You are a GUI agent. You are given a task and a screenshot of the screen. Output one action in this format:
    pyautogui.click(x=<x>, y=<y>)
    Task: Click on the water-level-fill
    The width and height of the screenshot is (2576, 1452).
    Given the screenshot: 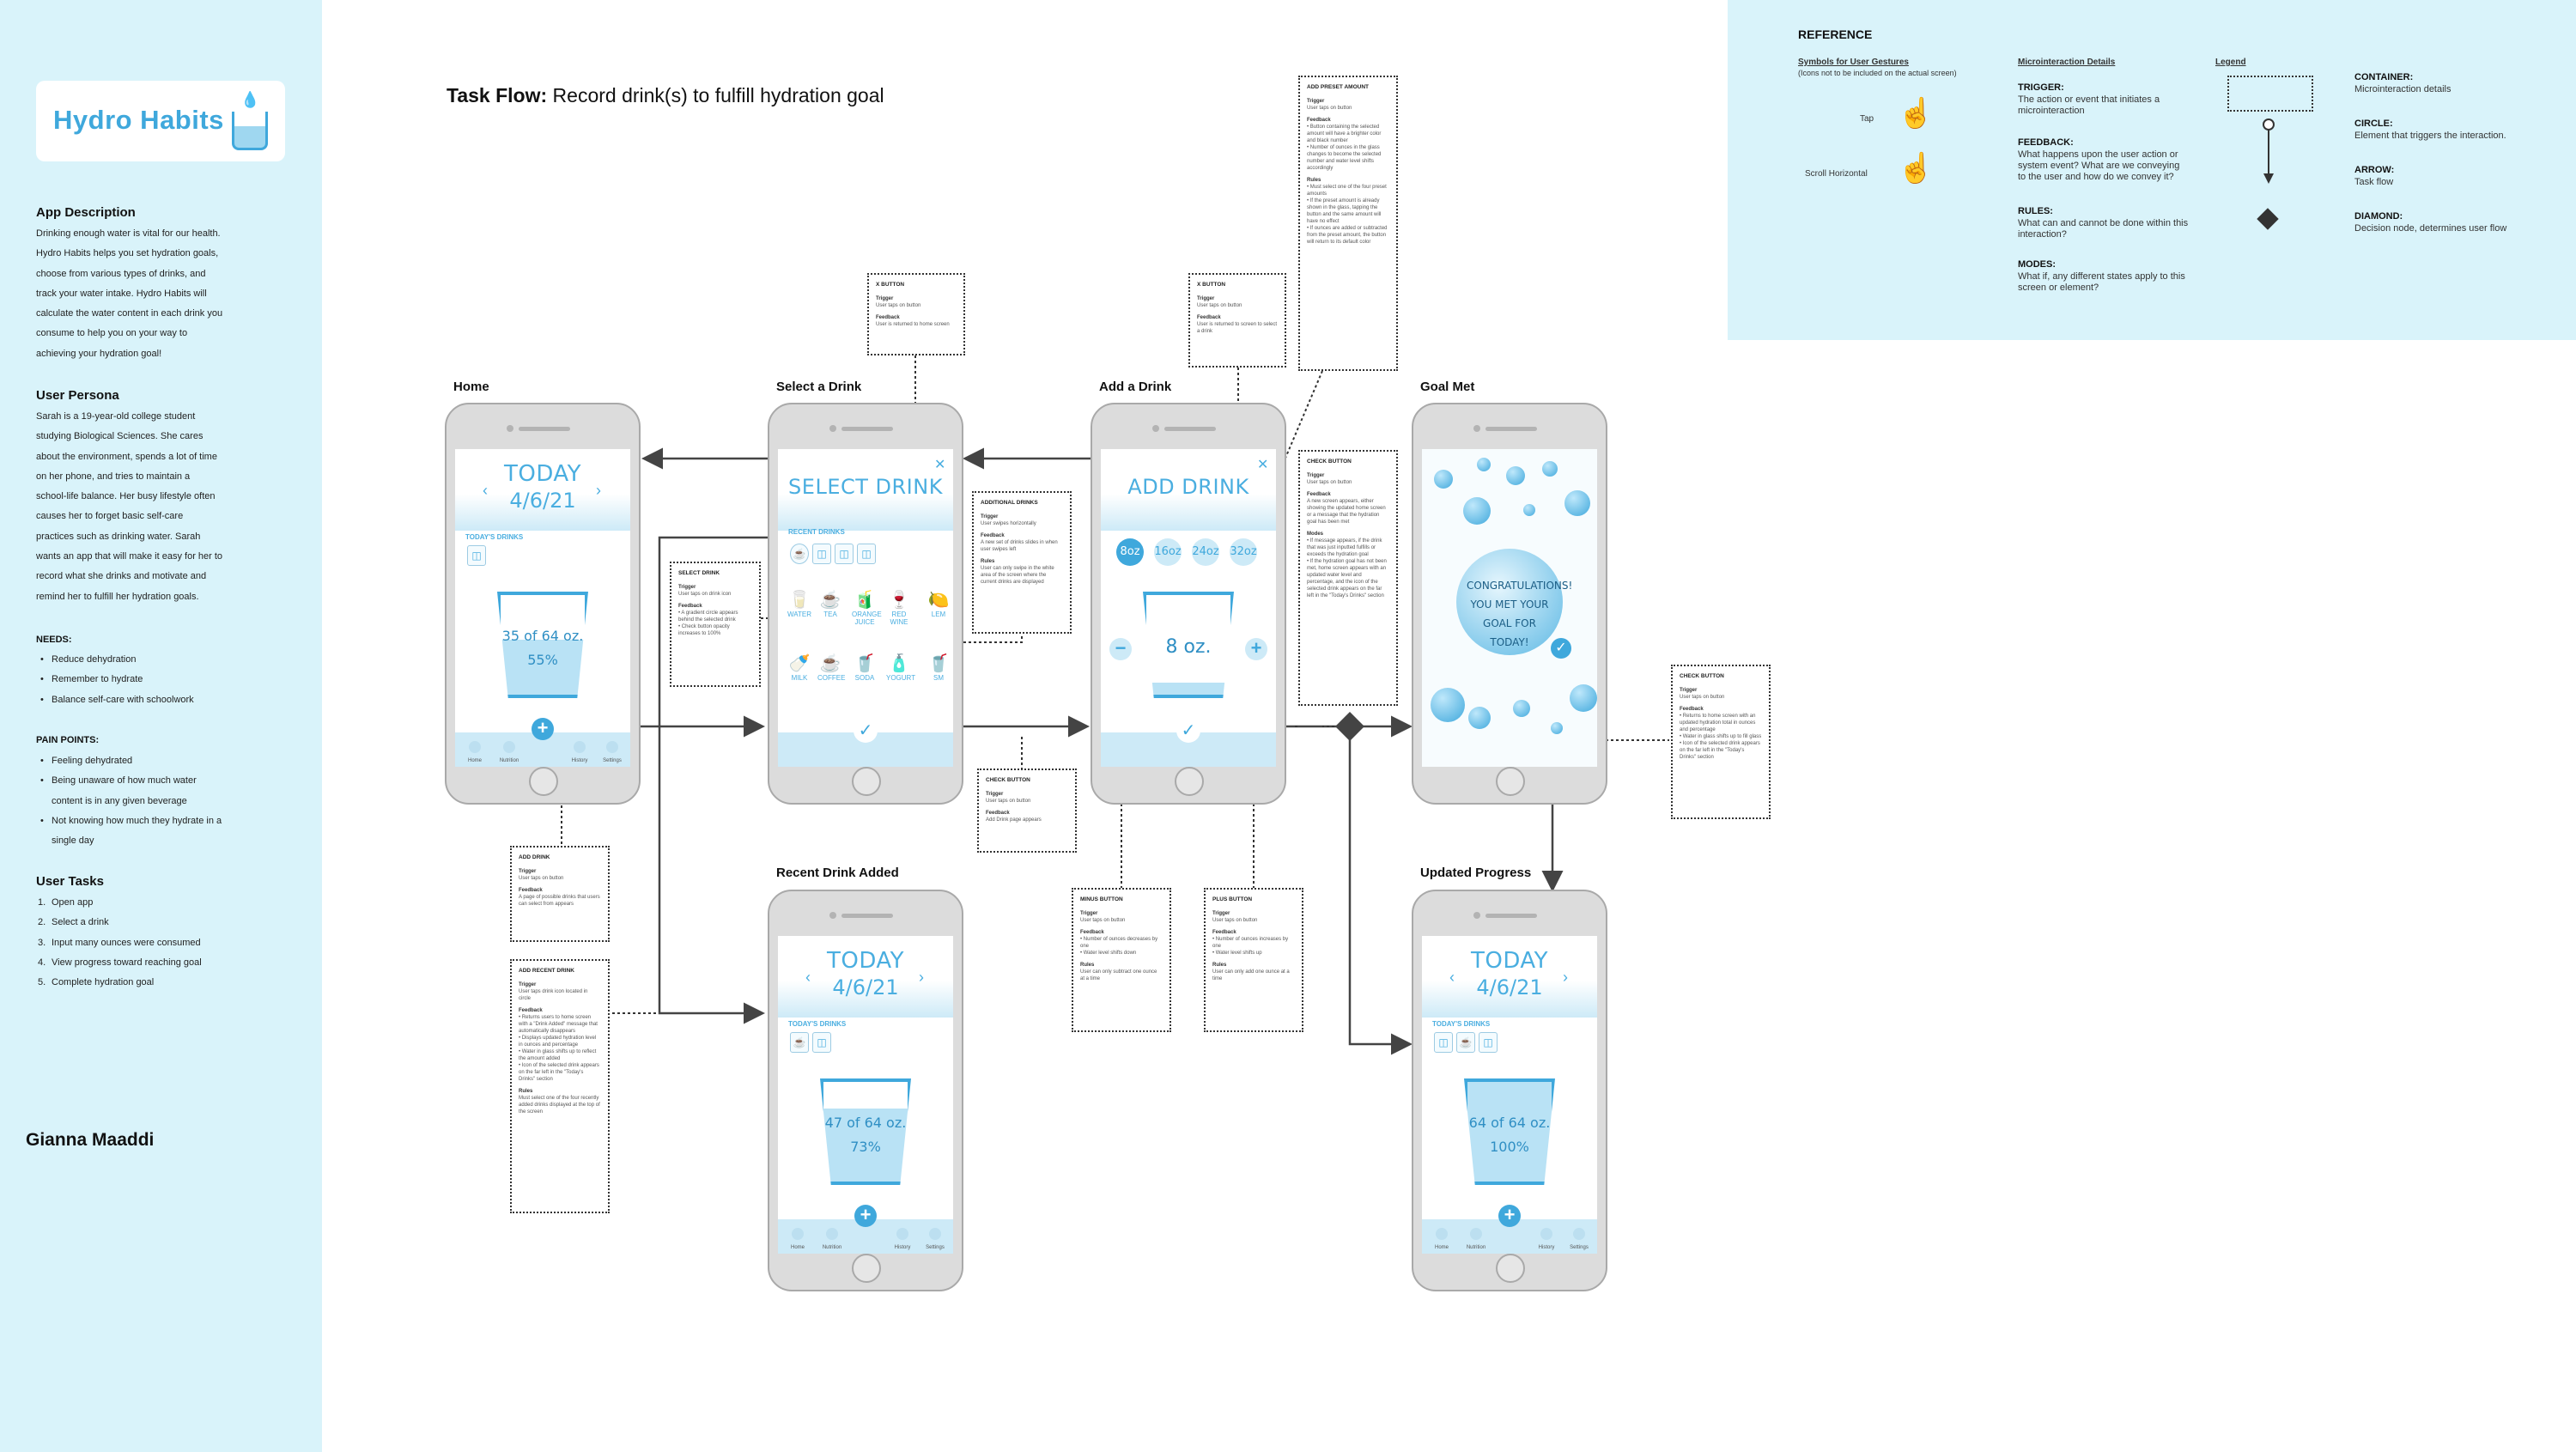 What is the action you would take?
    pyautogui.click(x=1188, y=689)
    